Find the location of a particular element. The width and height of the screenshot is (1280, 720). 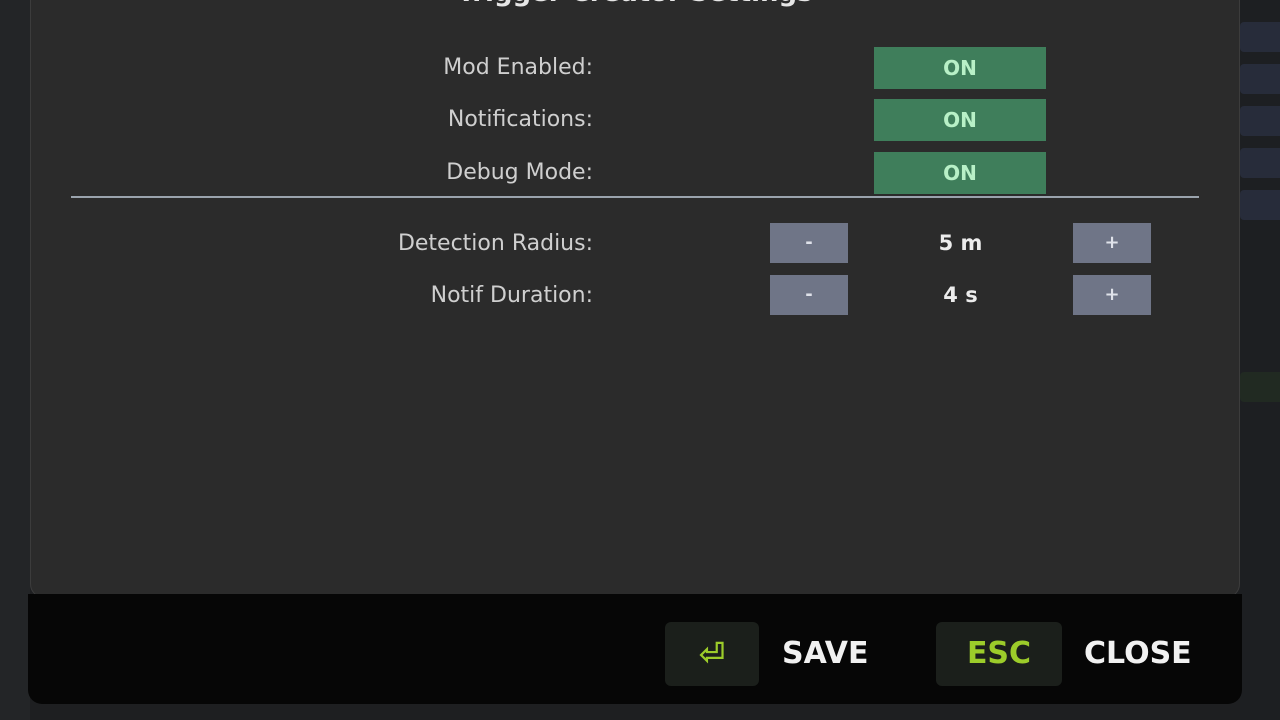

setting-row-mod-enabled: Mod Enabled: ON is located at coordinates (636, 68).